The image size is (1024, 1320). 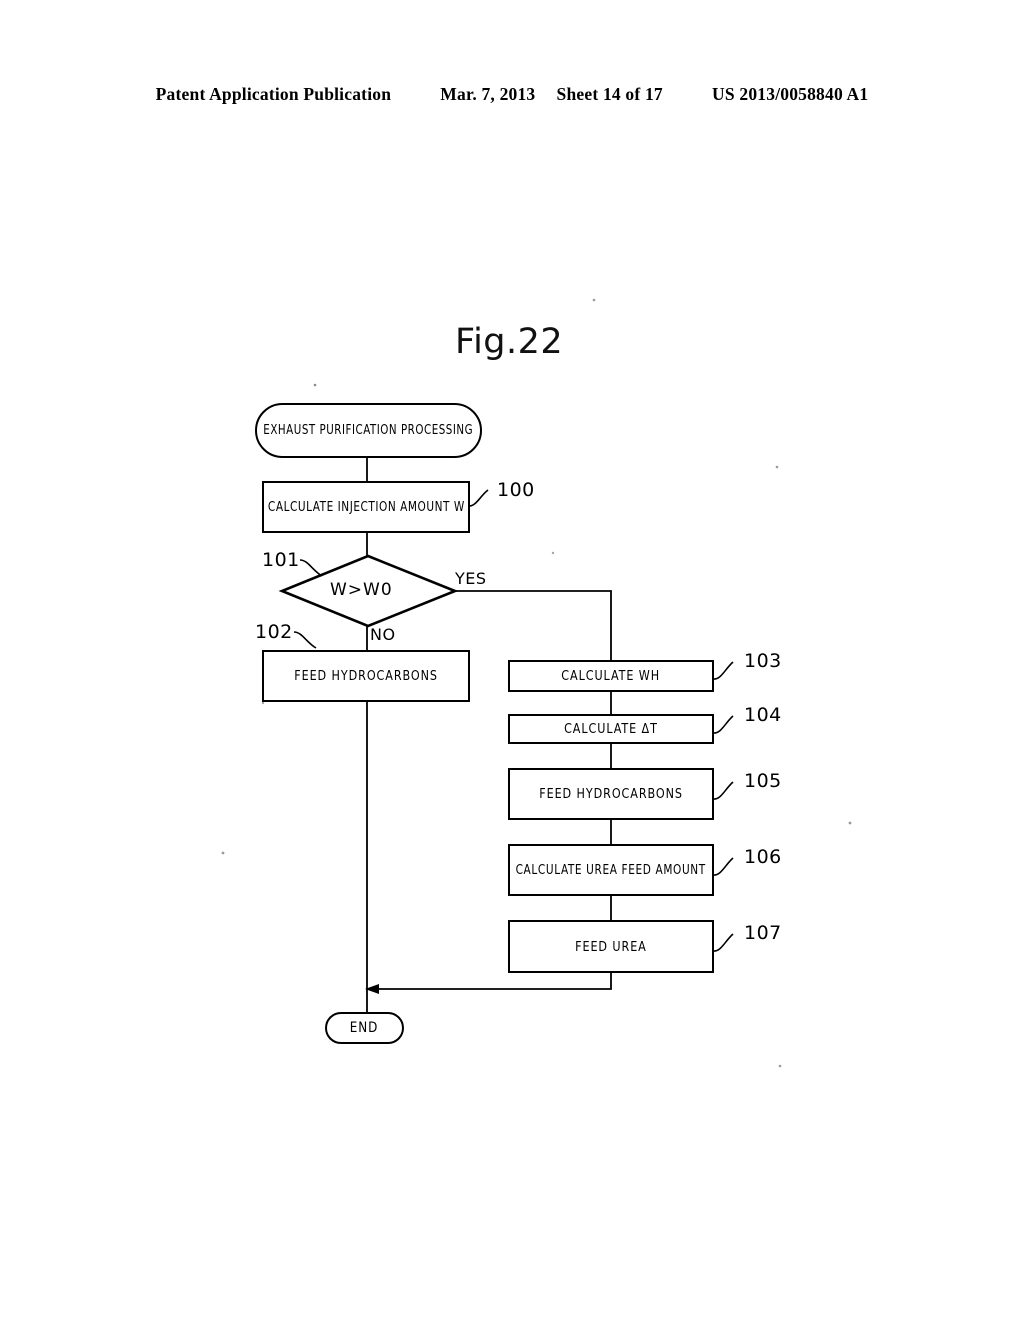 I want to click on step-106-label: CALCULATE UREA FEED AMOUNT, so click(x=611, y=870).